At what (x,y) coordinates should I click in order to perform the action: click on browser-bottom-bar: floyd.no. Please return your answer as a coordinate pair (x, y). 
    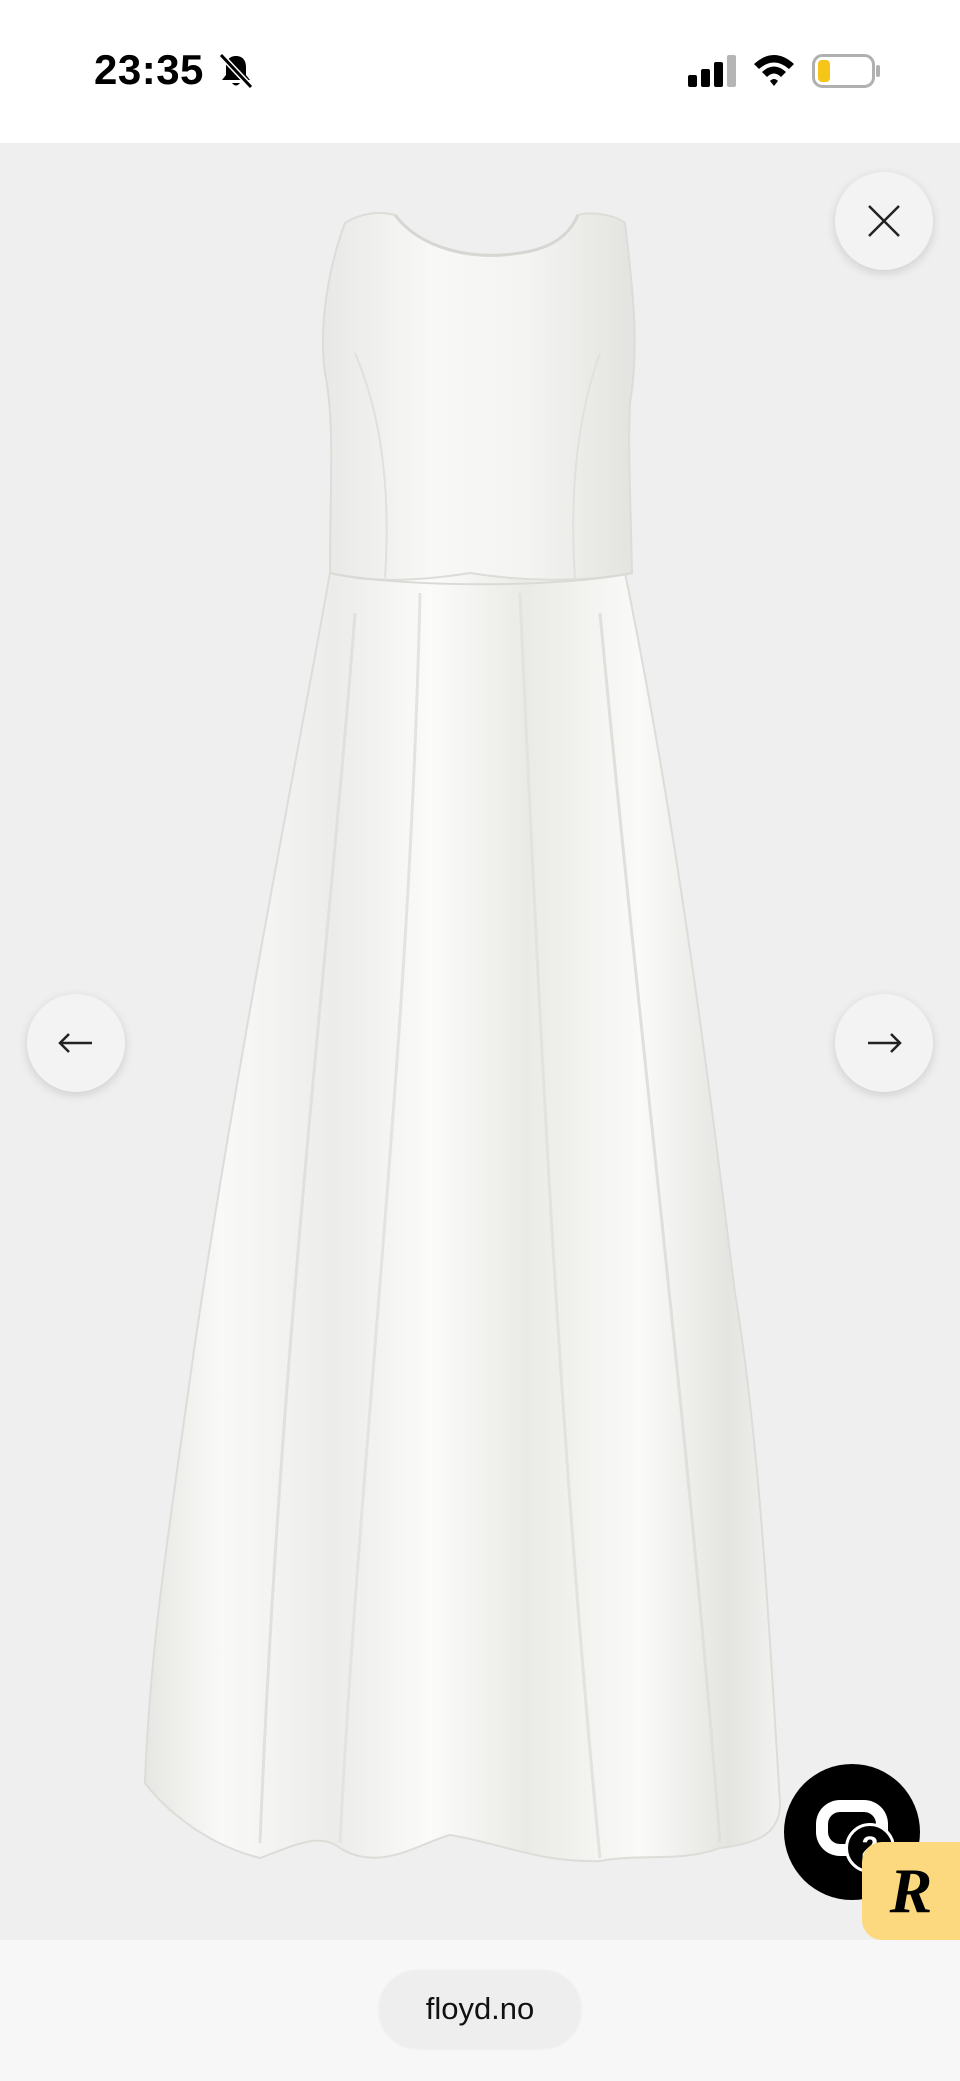
    Looking at the image, I should click on (480, 2010).